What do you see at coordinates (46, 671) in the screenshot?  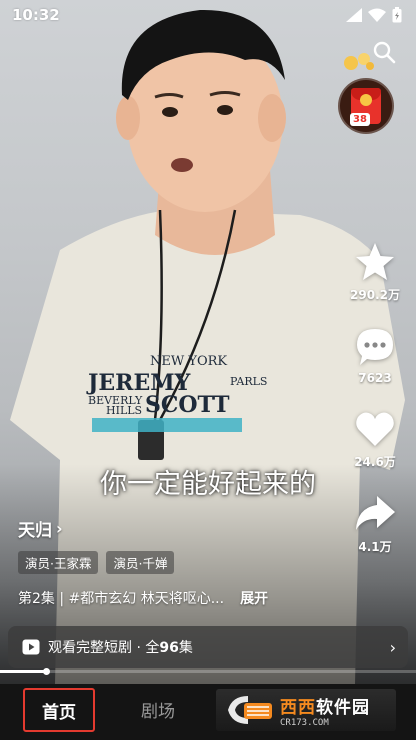 I see `progress-thumb` at bounding box center [46, 671].